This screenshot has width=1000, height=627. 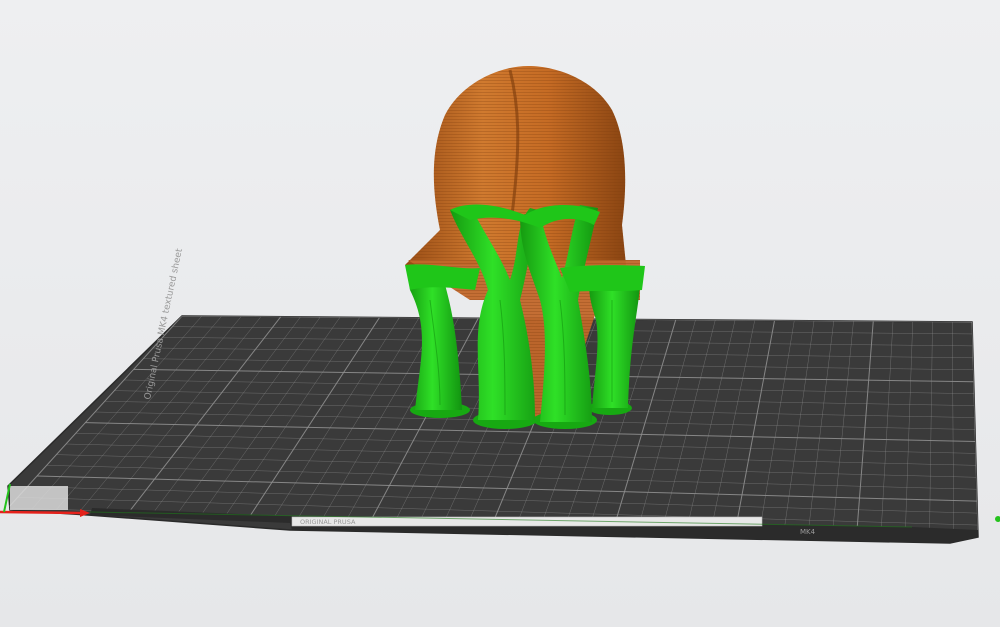 I want to click on front-strip-label-right: MK4, so click(x=808, y=532).